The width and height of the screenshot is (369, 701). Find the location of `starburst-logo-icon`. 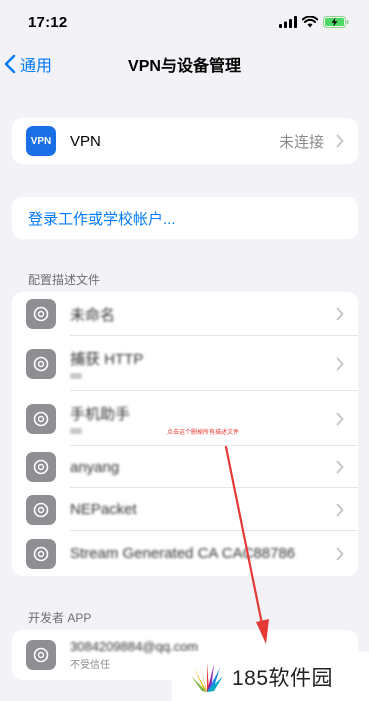

starburst-logo-icon is located at coordinates (207, 676).